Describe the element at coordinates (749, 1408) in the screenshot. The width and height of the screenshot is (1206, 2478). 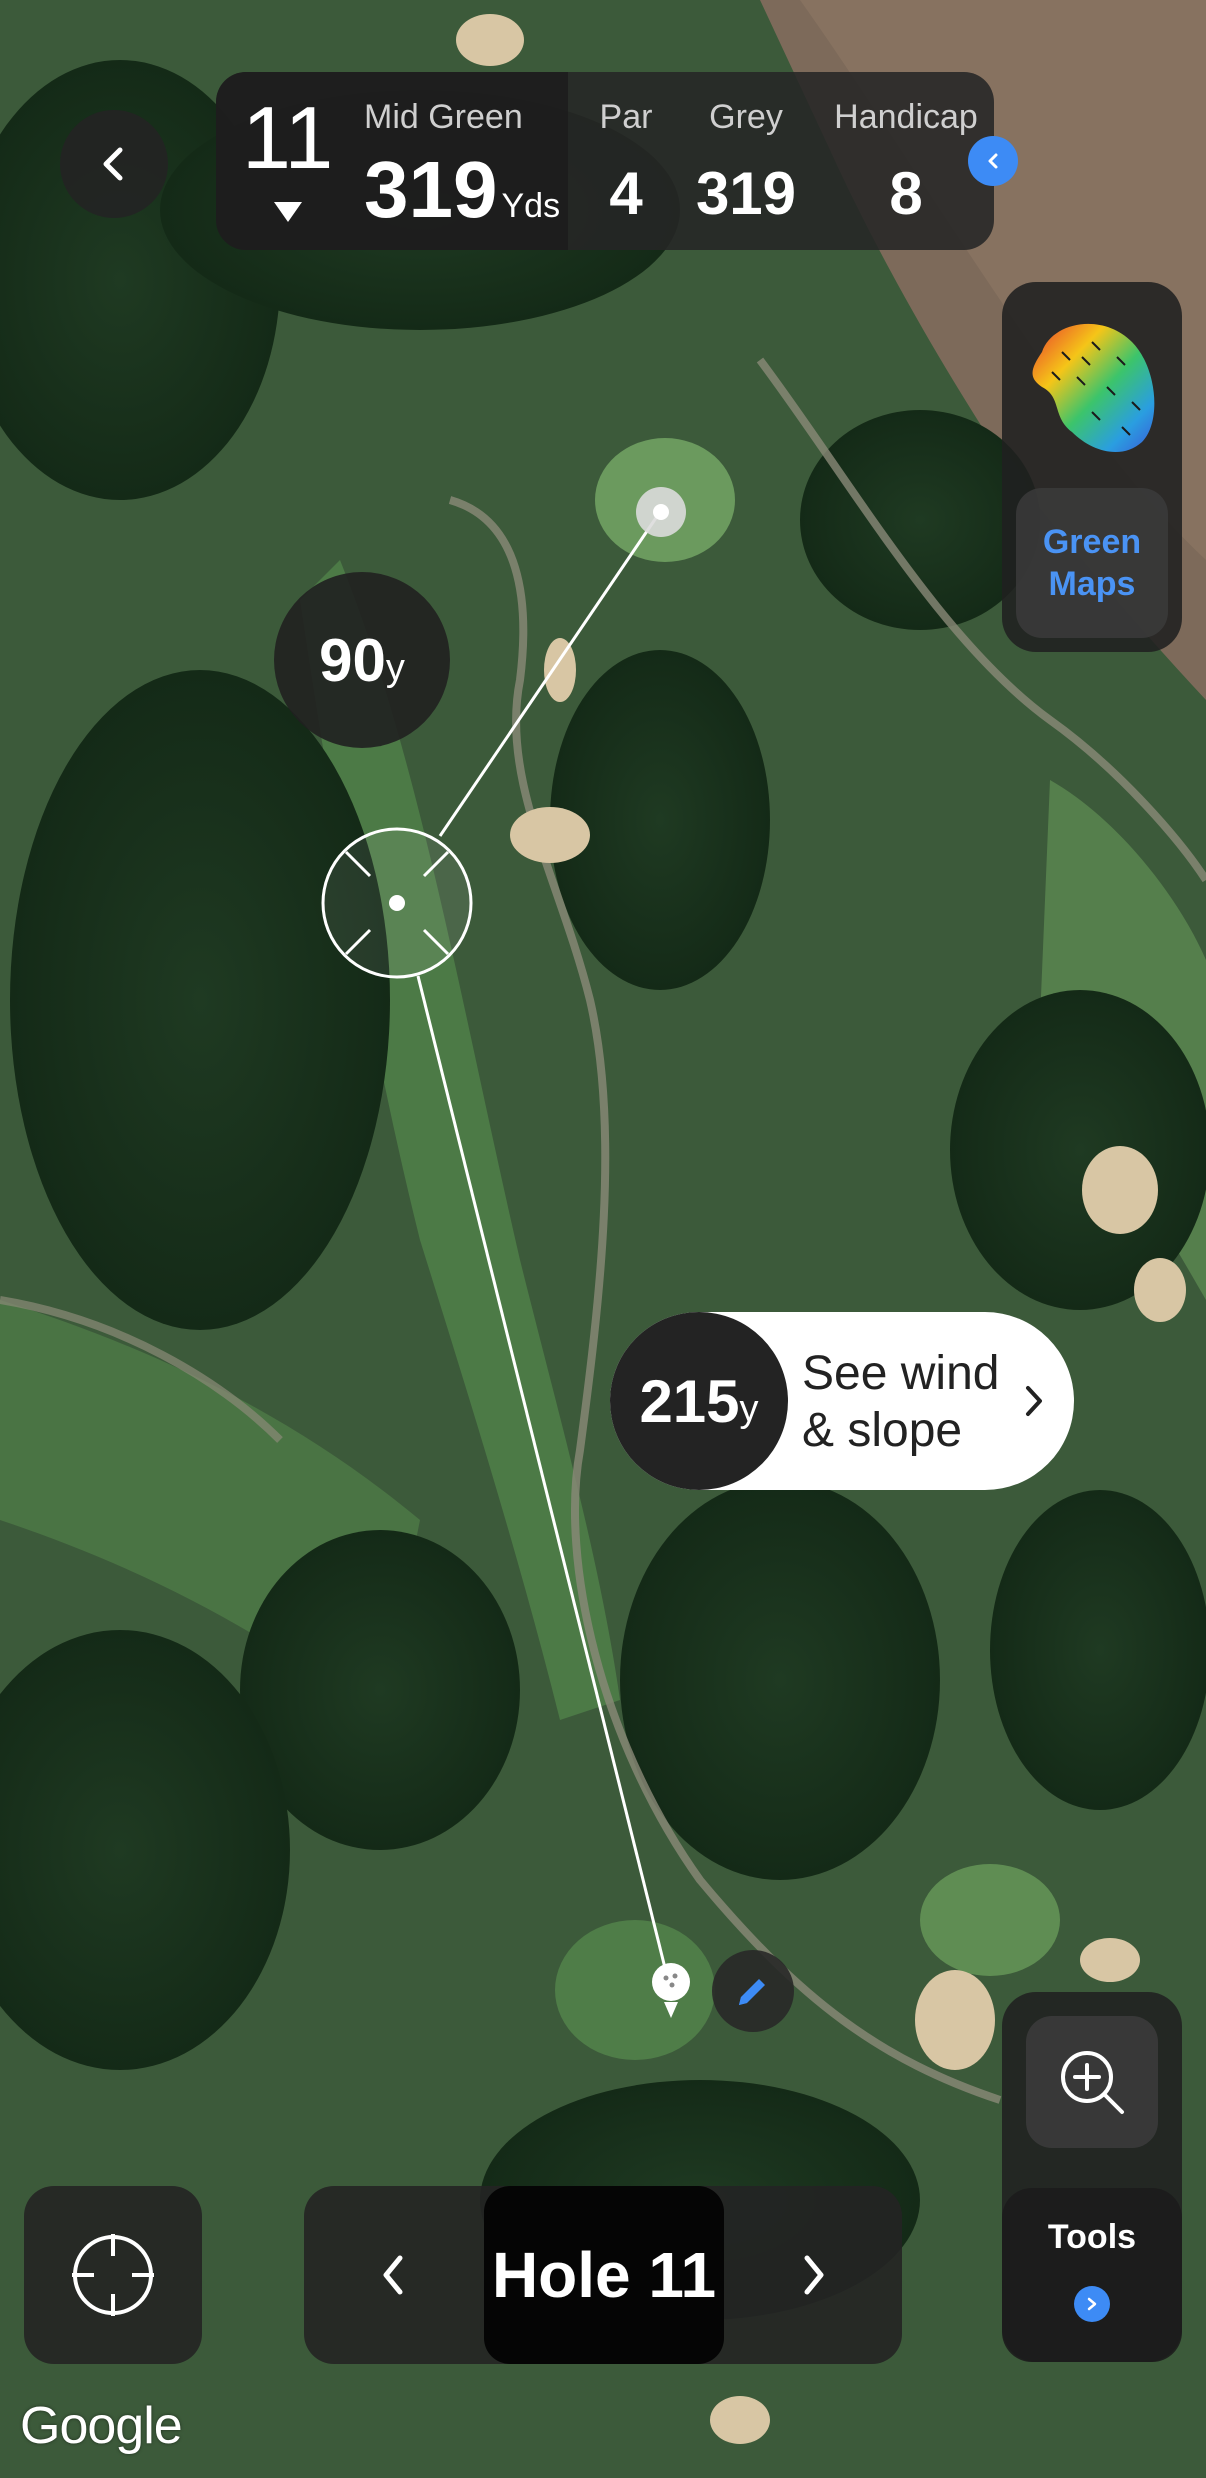
I see `distance-to-target-unit: y` at that location.